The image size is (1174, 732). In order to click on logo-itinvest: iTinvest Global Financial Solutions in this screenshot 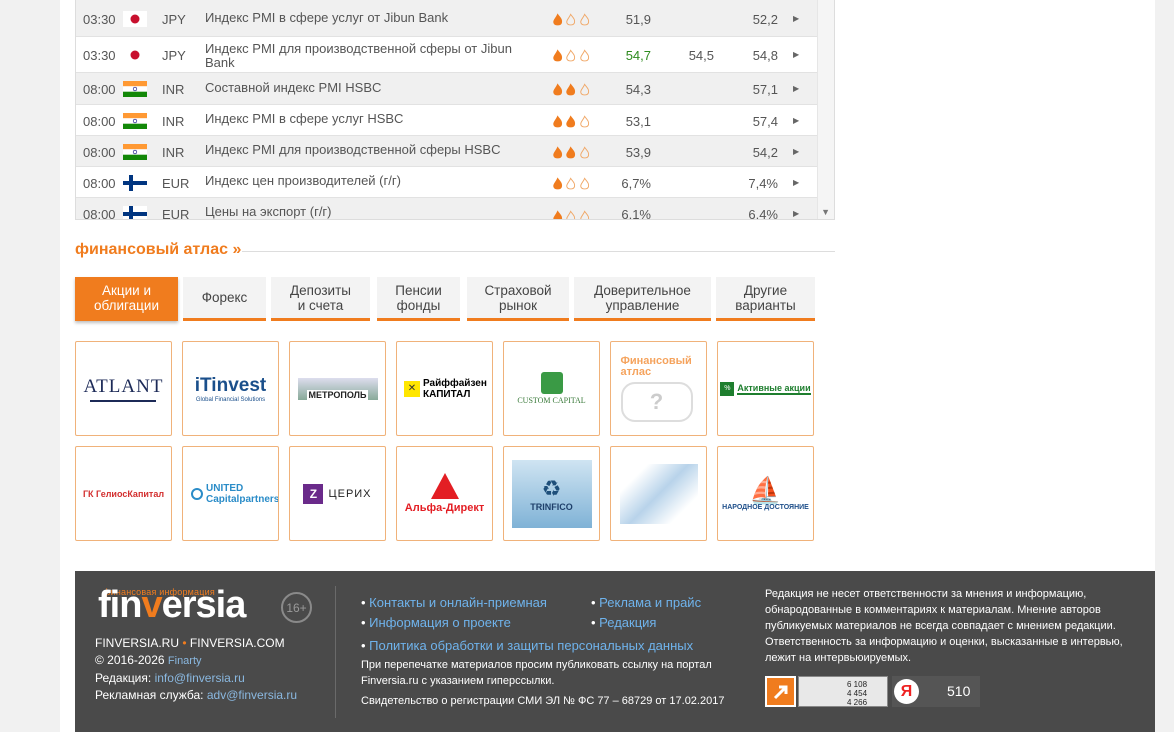, I will do `click(230, 388)`.